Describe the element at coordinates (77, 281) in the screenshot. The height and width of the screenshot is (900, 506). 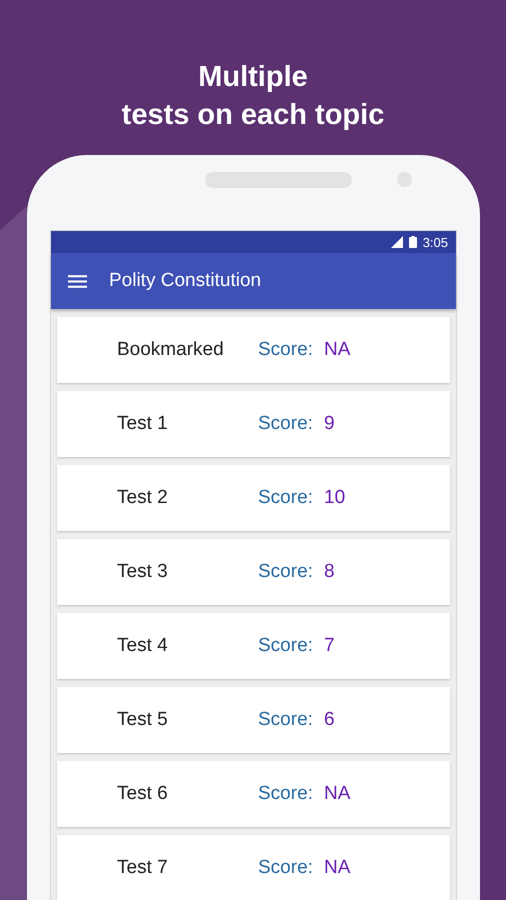
I see `menu-icon` at that location.